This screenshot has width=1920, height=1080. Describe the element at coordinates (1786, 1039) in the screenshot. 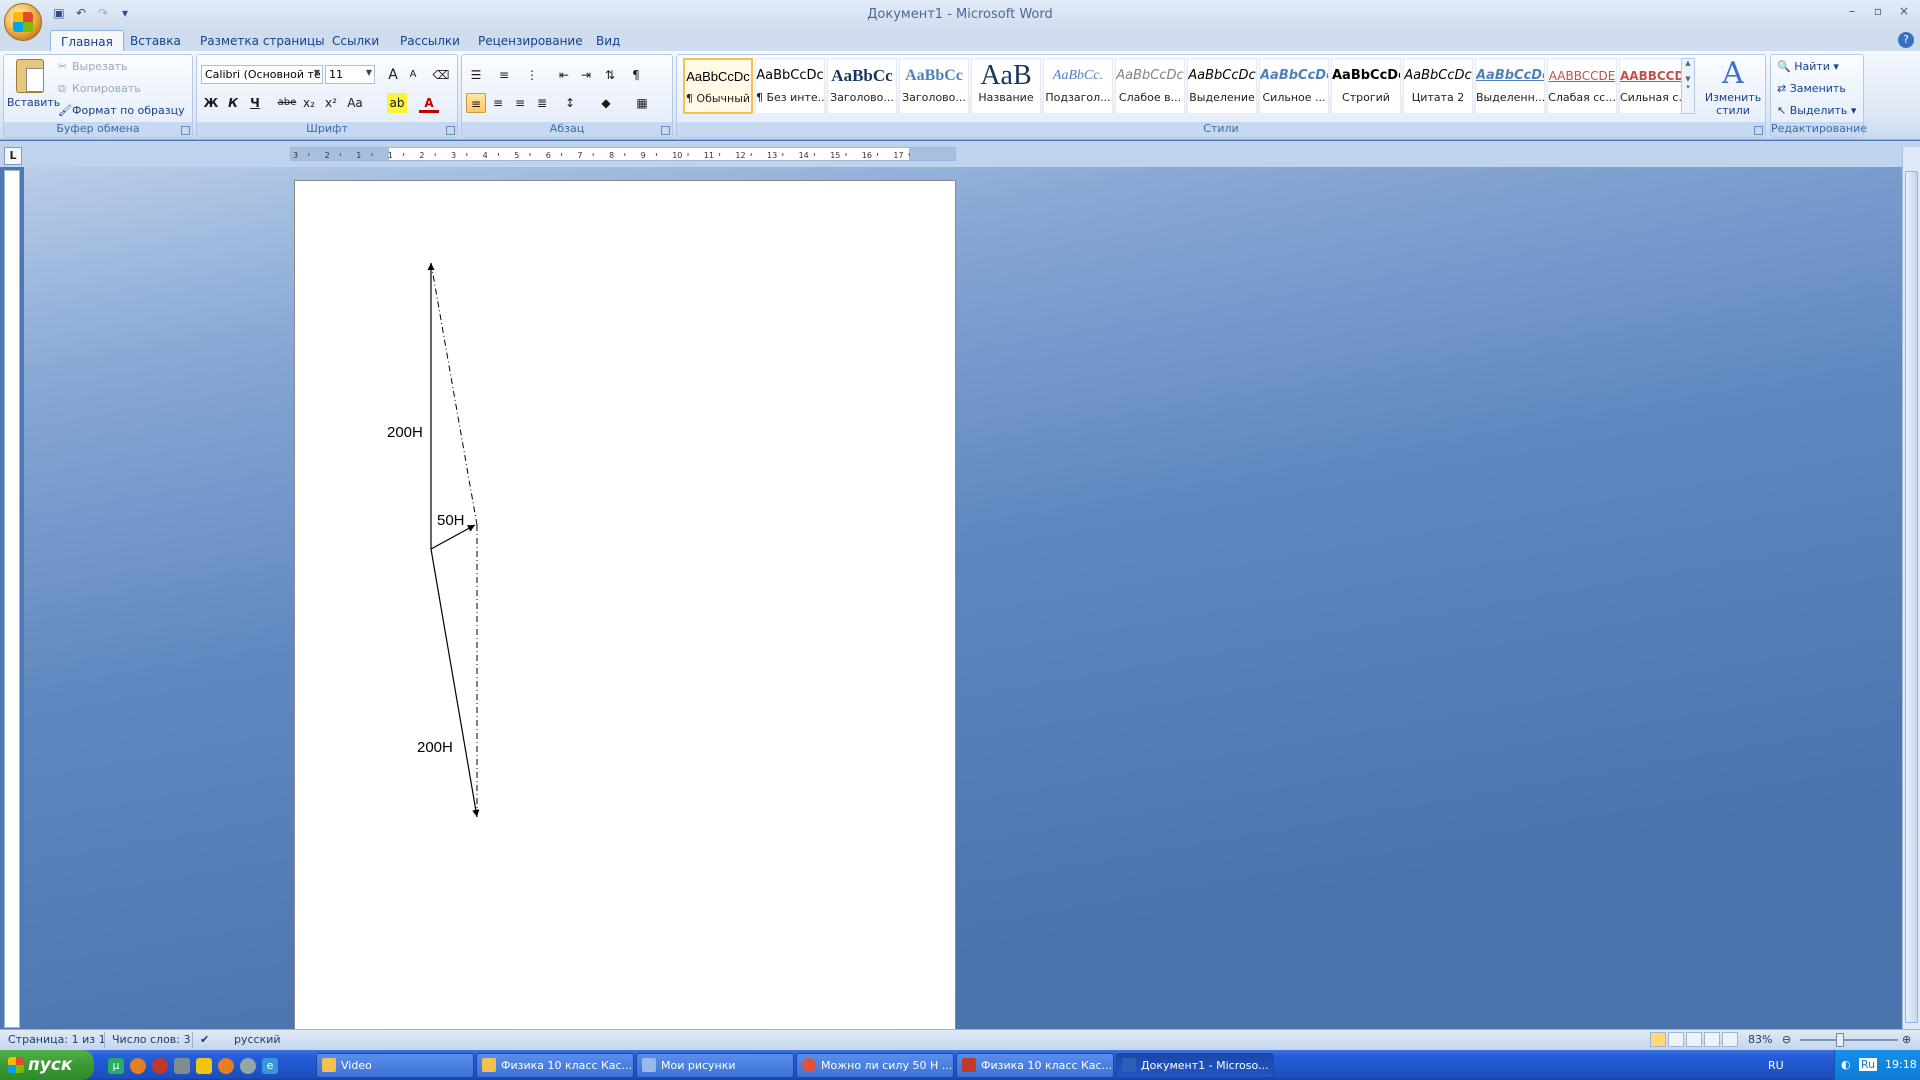

I see `zoom-out-icon: ⊖` at that location.